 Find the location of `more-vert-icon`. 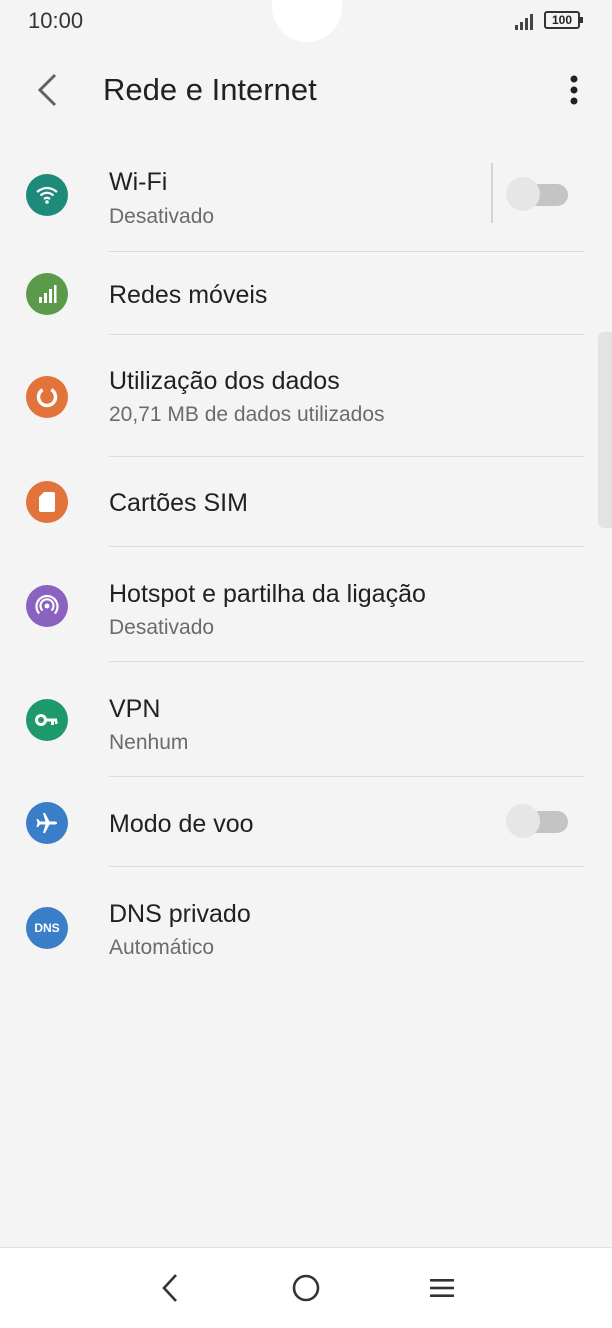

more-vert-icon is located at coordinates (574, 90).